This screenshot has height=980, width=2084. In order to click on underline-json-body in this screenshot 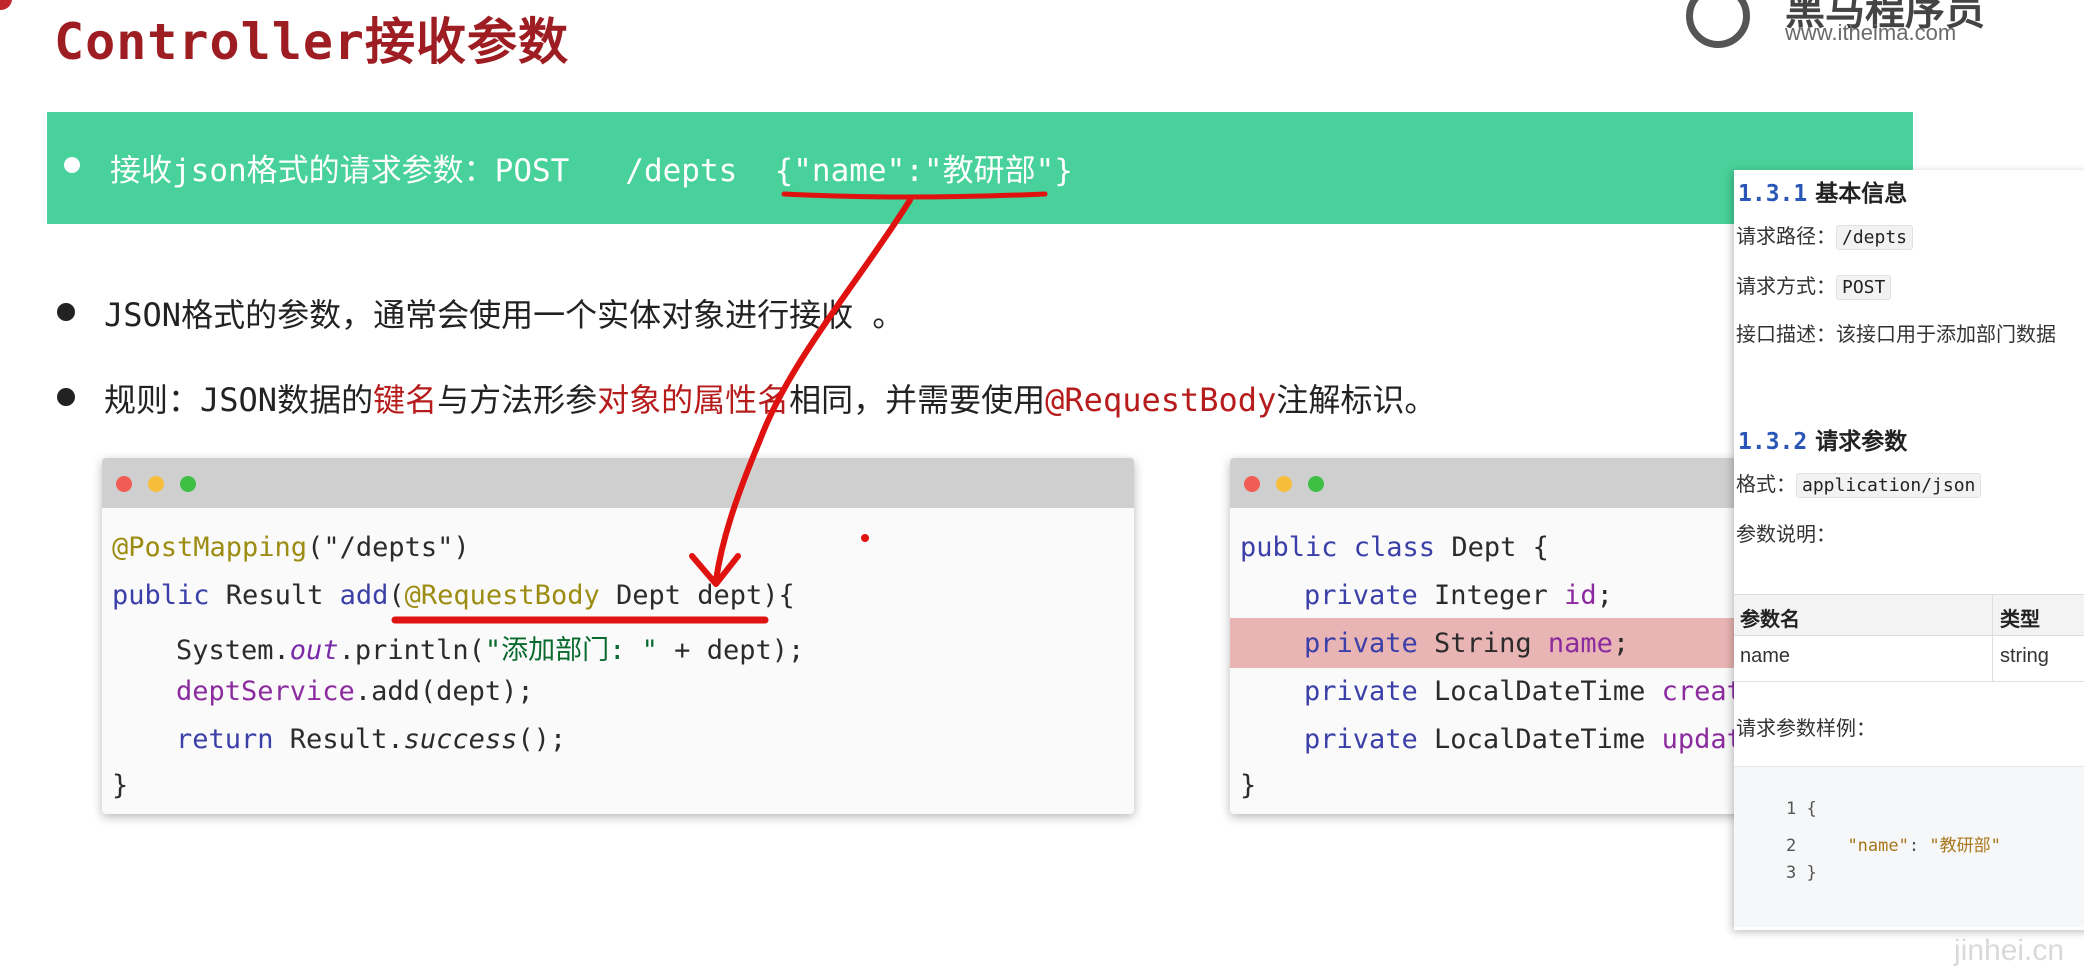, I will do `click(914, 195)`.